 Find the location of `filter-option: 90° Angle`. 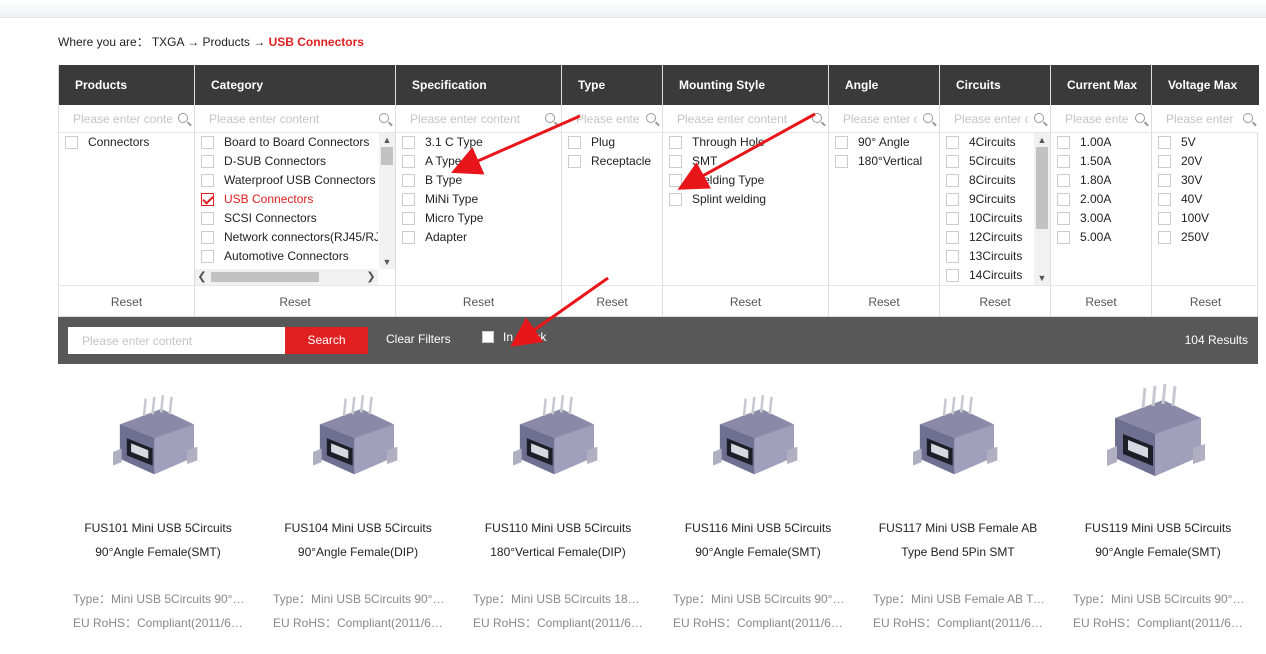

filter-option: 90° Angle is located at coordinates (884, 142).